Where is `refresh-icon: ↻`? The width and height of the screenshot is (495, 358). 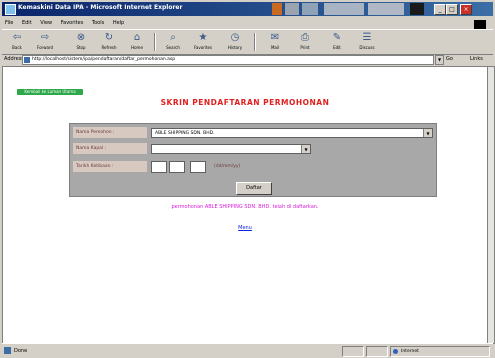
refresh-icon: ↻ is located at coordinates (109, 37).